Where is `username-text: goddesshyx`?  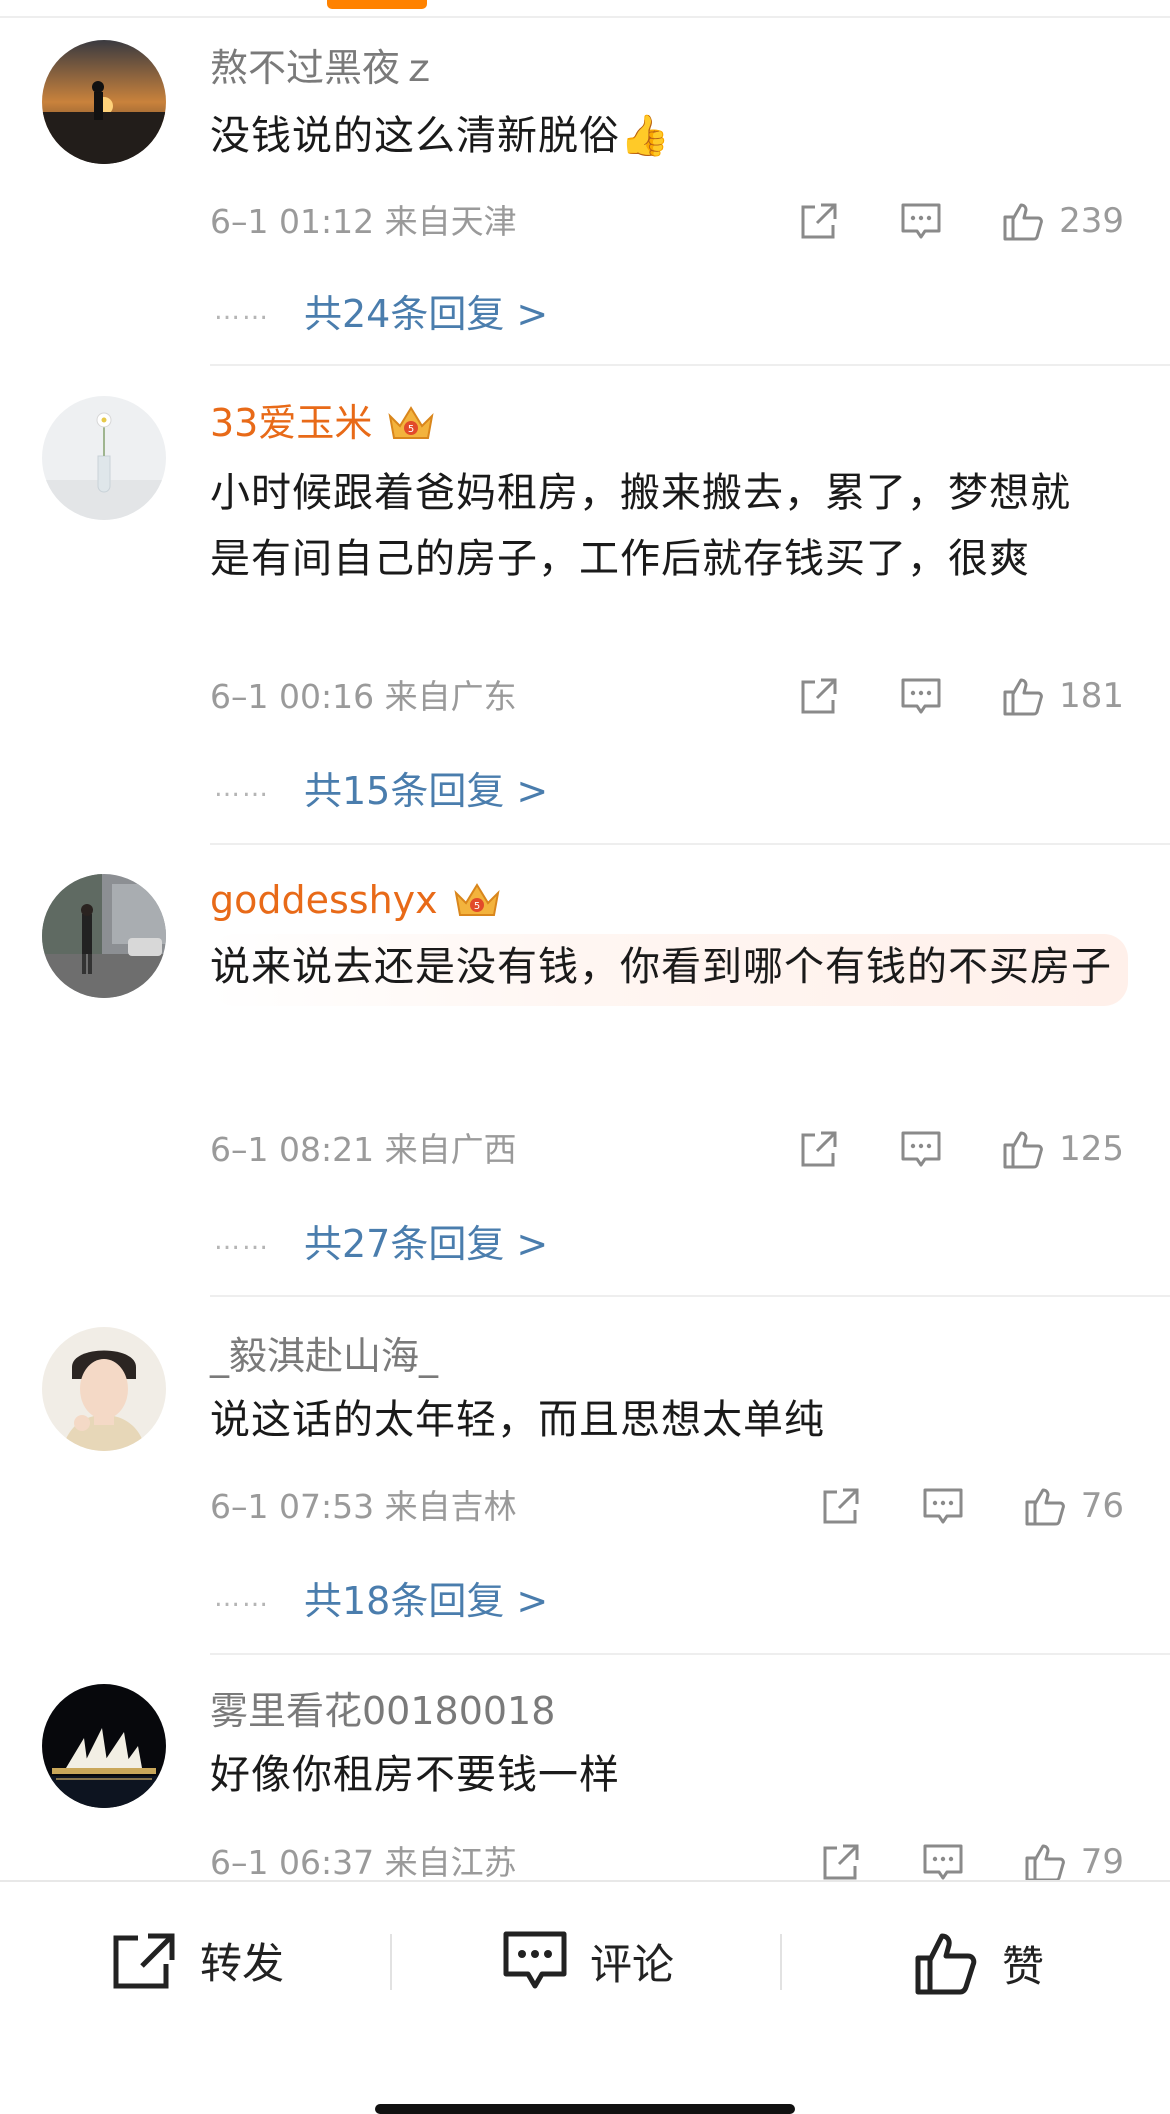 username-text: goddesshyx is located at coordinates (324, 900).